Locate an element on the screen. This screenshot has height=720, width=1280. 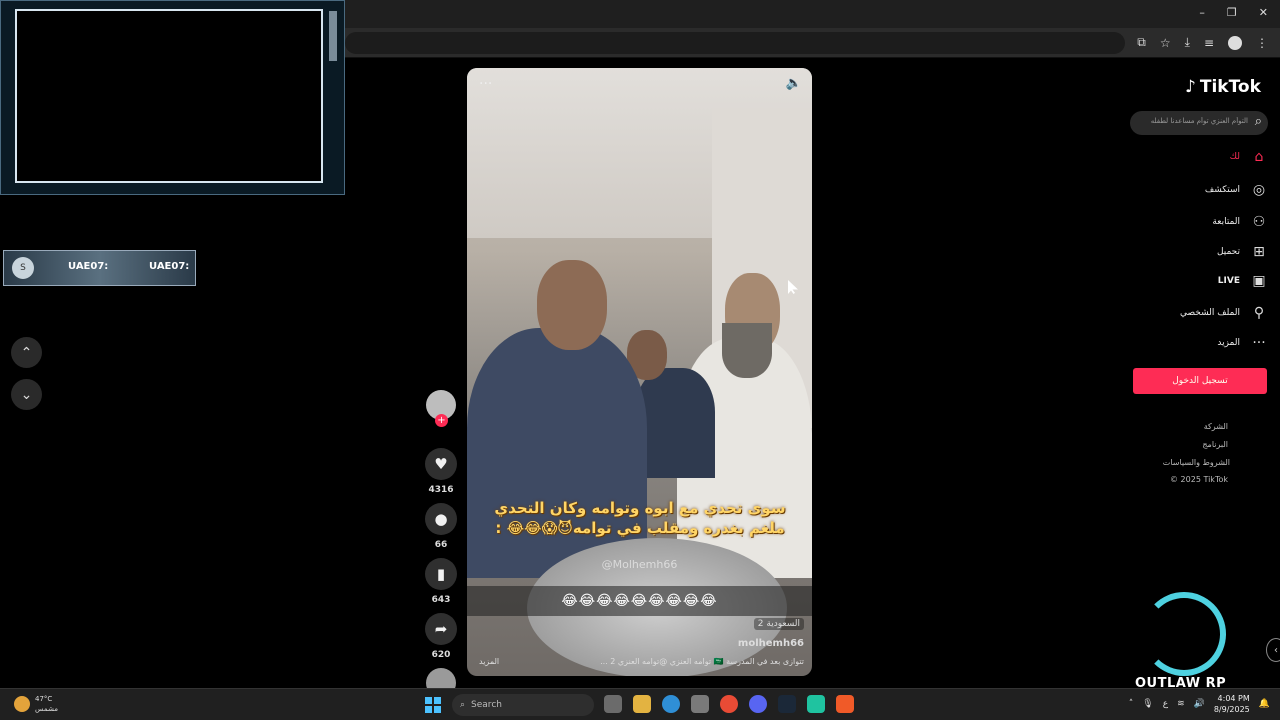
tray-chevron-icon: ˄ is located at coordinates (1131, 704).